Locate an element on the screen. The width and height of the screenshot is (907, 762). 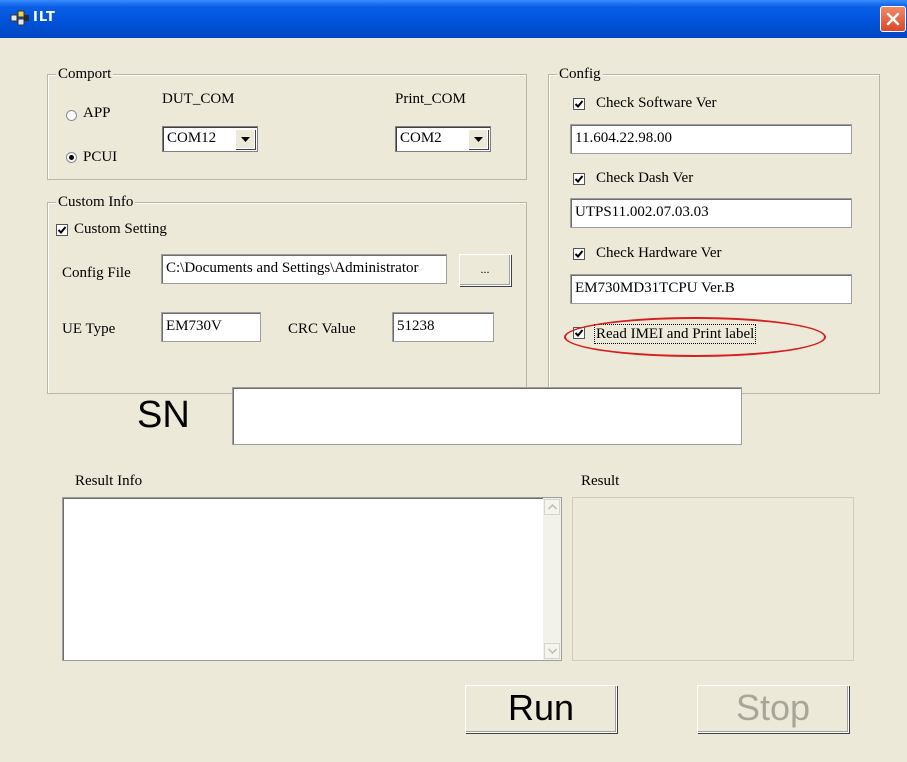
result-display is located at coordinates (713, 579).